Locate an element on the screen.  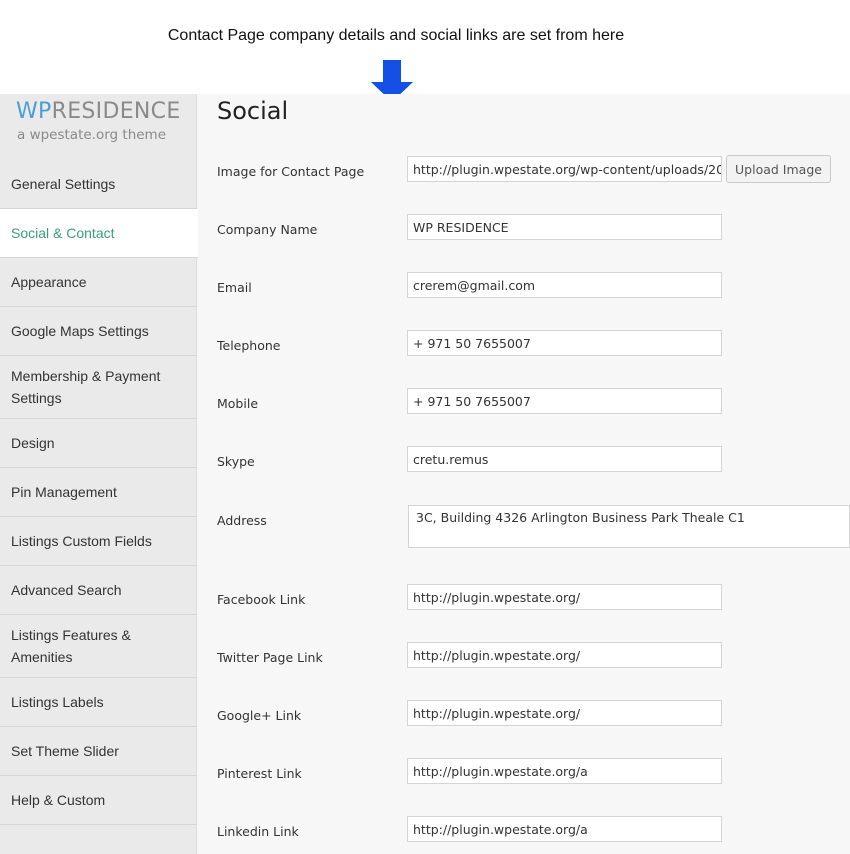
sidebar-item-social-contact: Social & Contact is located at coordinates (99, 233).